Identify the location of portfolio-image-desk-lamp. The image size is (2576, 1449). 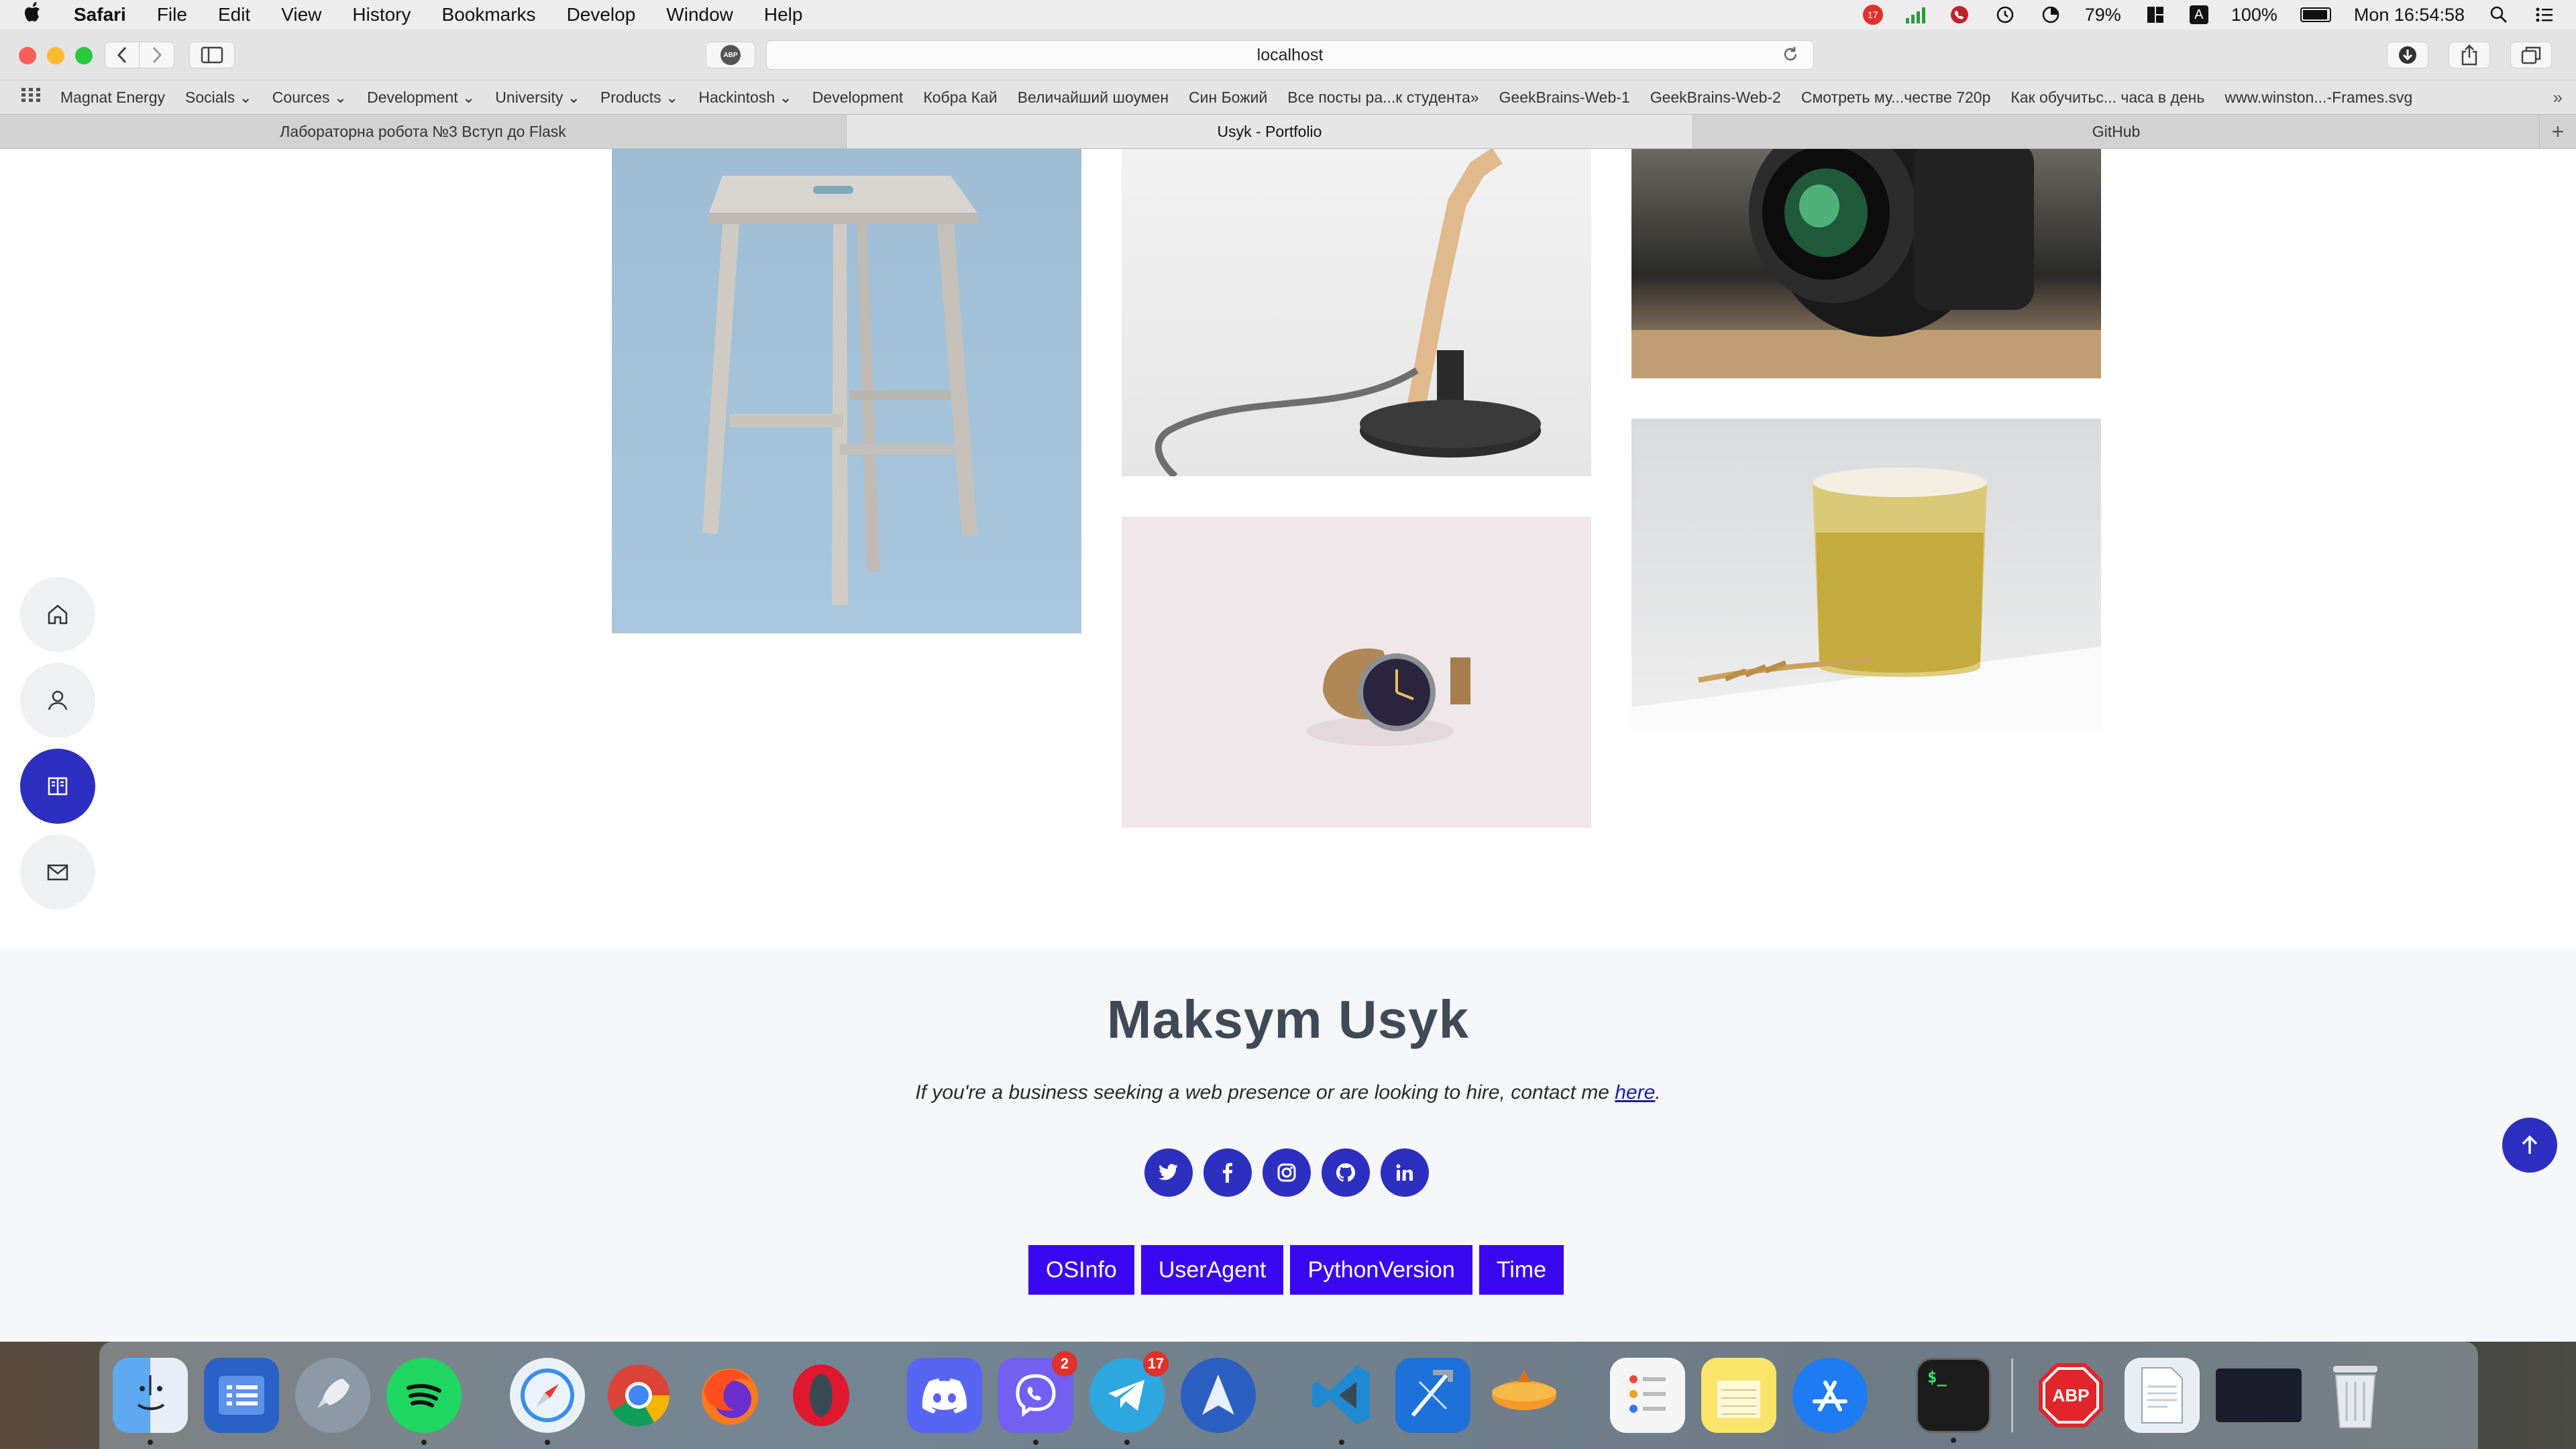
(1356, 312).